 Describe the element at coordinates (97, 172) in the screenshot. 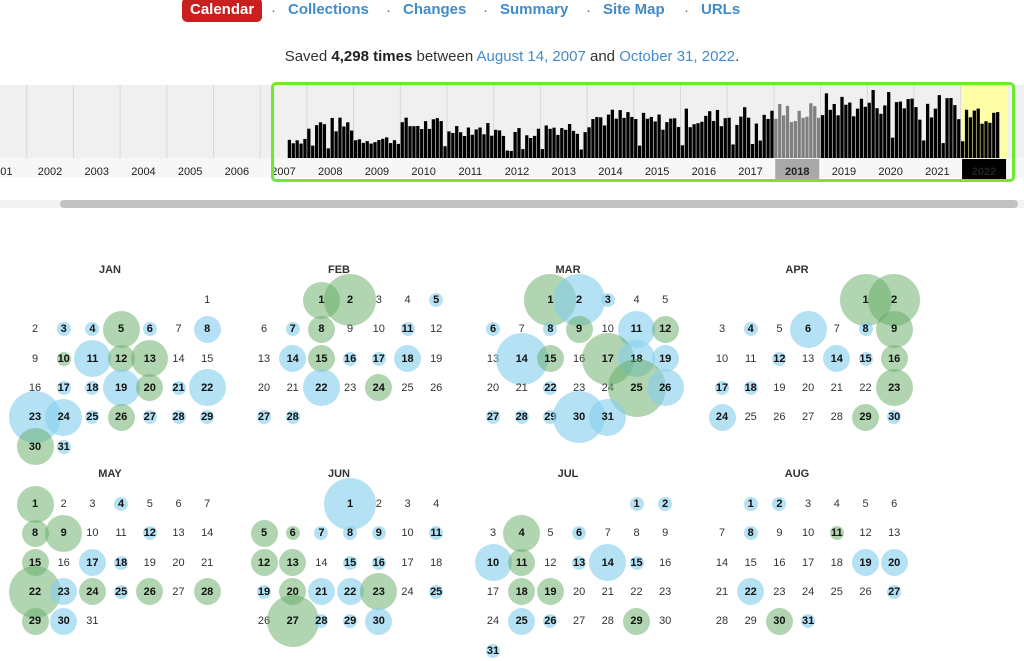

I see `year-label-2003: 2003` at that location.